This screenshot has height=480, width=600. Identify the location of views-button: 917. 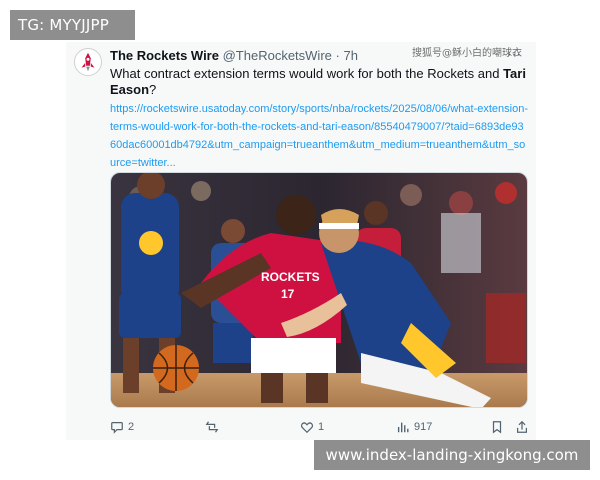
(414, 427).